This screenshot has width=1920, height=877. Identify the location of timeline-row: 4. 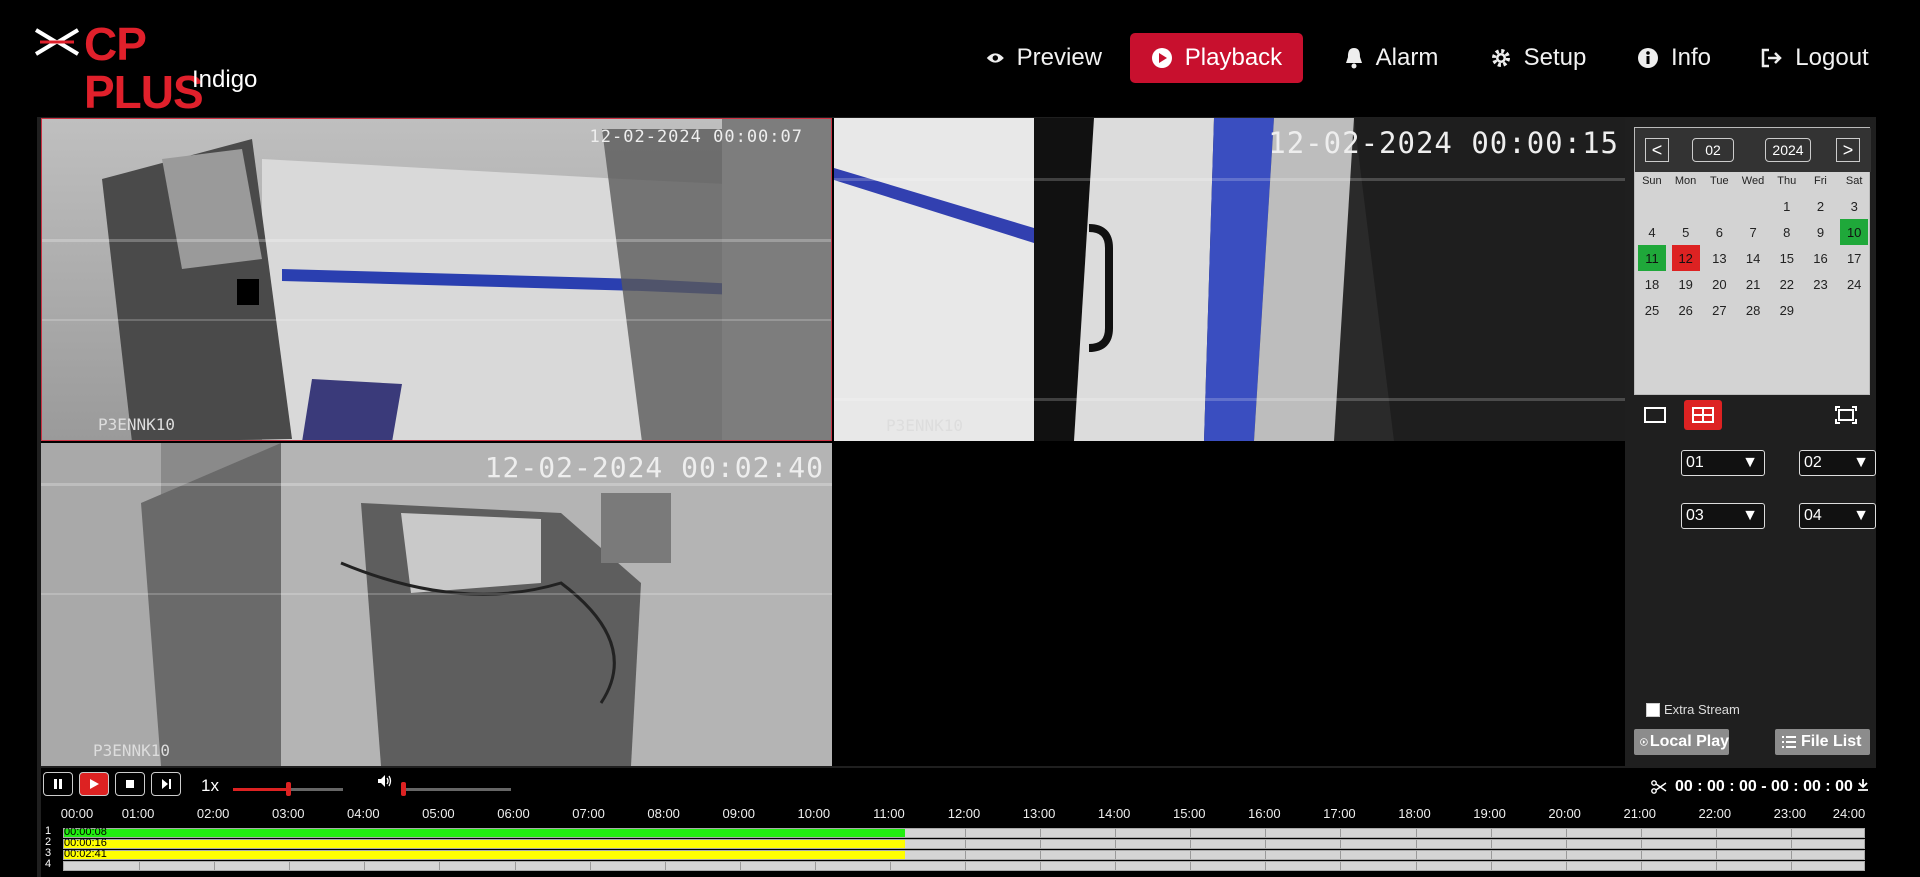
(958, 864).